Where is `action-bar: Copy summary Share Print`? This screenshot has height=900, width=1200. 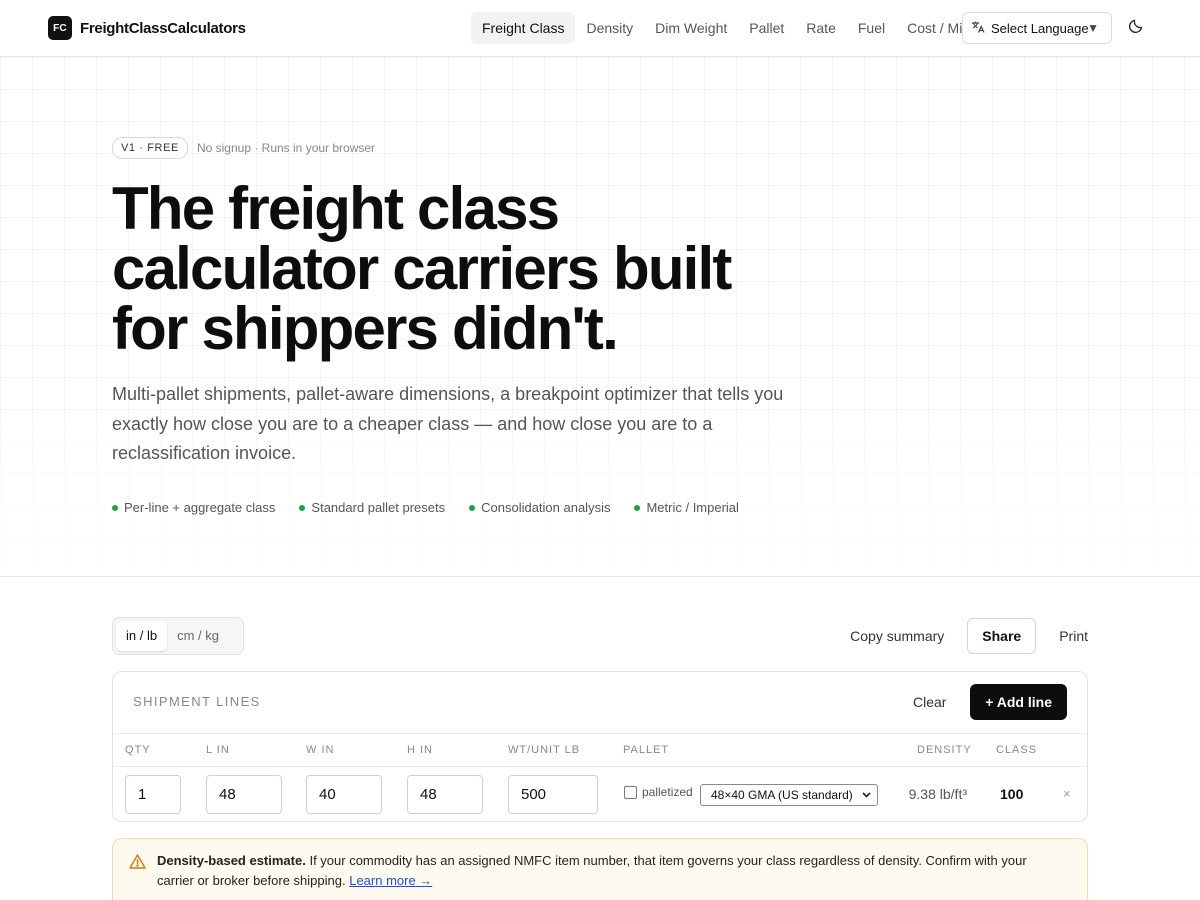 action-bar: Copy summary Share Print is located at coordinates (957, 636).